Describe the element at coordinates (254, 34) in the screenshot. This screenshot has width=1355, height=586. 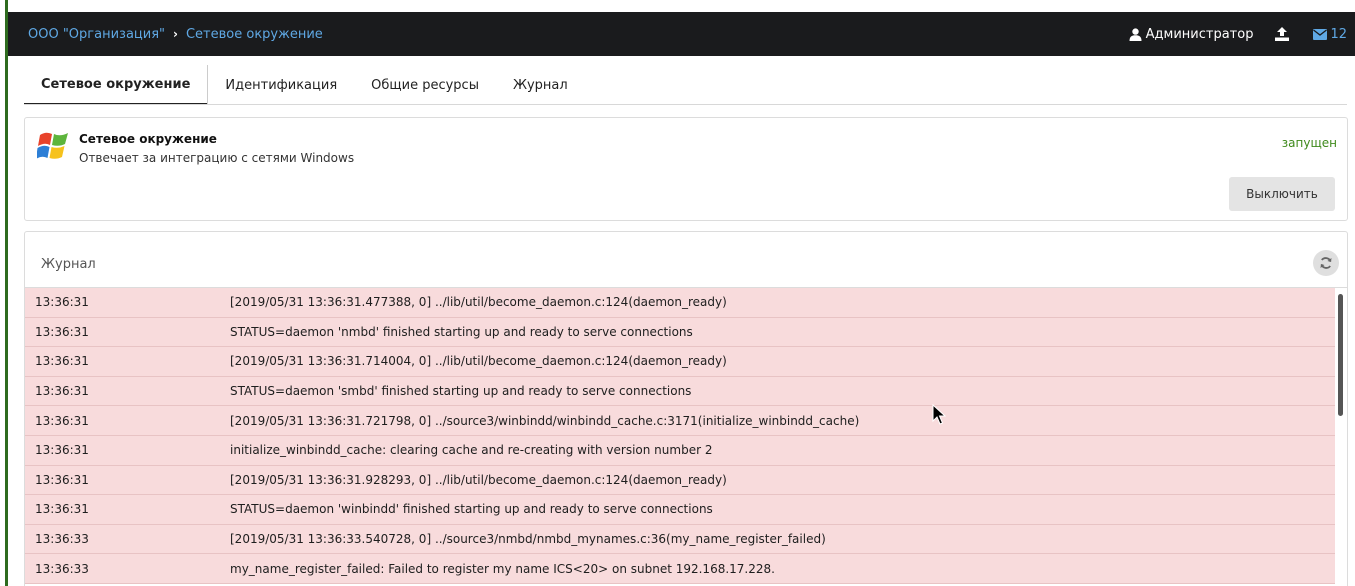
I see `breadcrumb-current: Сетевое окружение` at that location.